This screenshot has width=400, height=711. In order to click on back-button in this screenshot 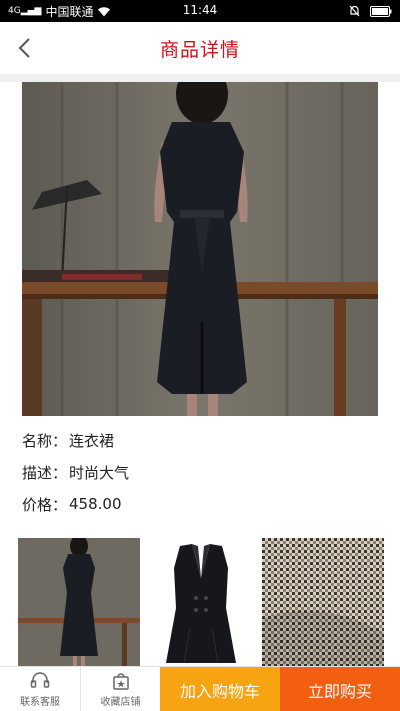, I will do `click(26, 48)`.